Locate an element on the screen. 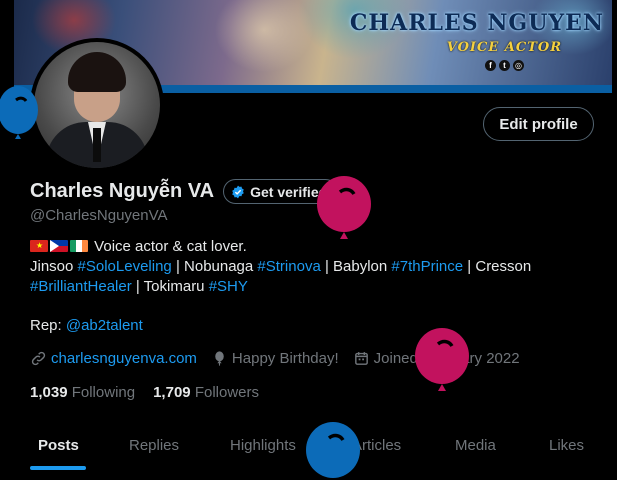 Image resolution: width=617 pixels, height=480 pixels. tab-posts: Posts is located at coordinates (58, 445).